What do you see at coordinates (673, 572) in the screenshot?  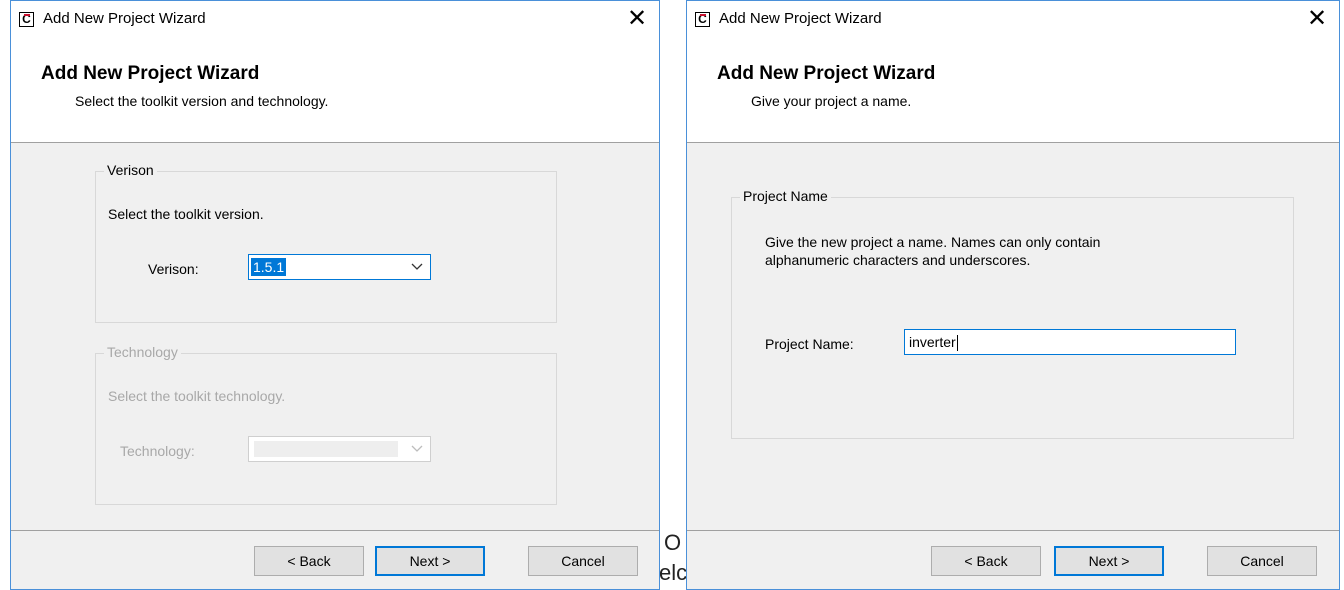 I see `background-fragment-elc: elc` at bounding box center [673, 572].